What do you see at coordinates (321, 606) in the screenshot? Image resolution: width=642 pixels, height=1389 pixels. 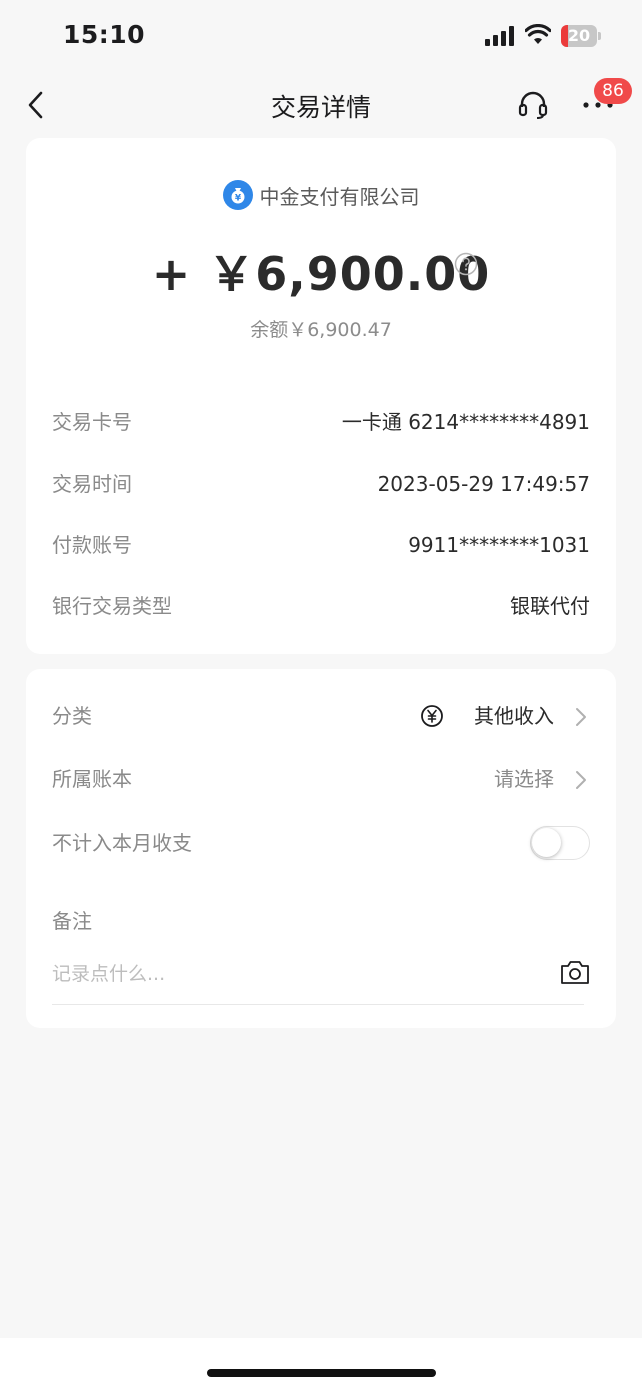 I see `detail-row-transaction-type: 银行交易类型 银联代付` at bounding box center [321, 606].